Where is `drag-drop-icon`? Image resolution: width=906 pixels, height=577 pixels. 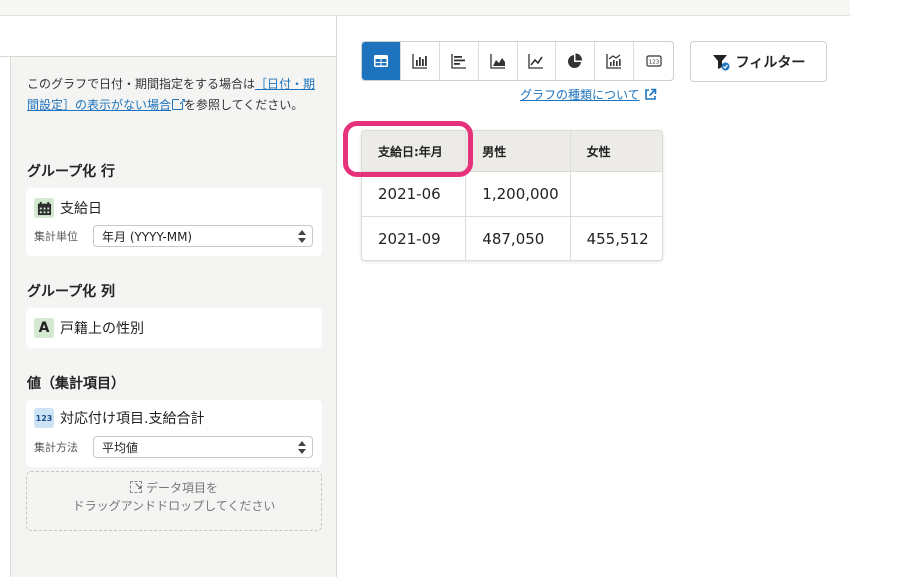 drag-drop-icon is located at coordinates (135, 487).